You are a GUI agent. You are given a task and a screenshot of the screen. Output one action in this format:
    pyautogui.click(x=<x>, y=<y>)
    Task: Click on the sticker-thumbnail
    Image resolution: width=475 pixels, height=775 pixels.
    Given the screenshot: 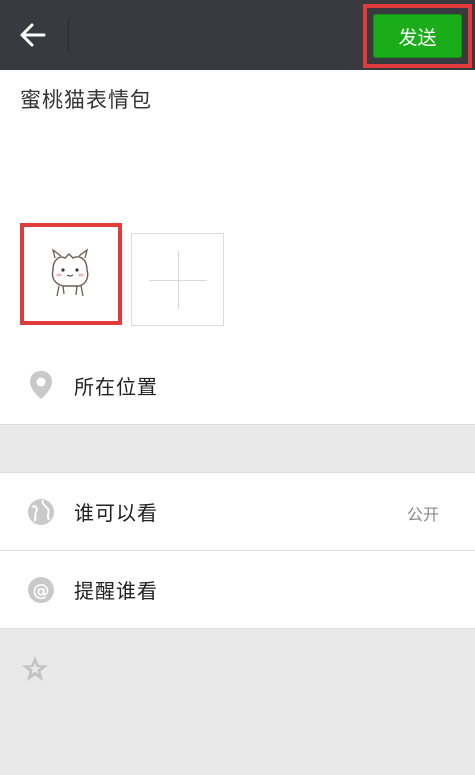 What is the action you would take?
    pyautogui.click(x=71, y=274)
    